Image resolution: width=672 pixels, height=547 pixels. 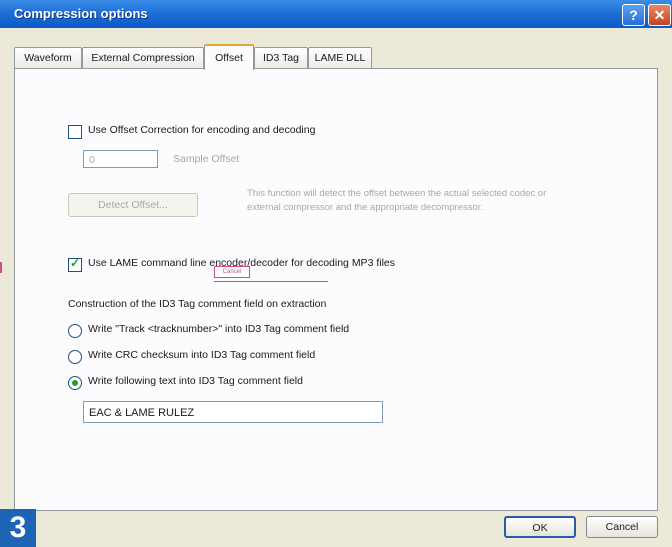 What do you see at coordinates (233, 412) in the screenshot?
I see `comment-text-input: EAC & LAME RULEZ` at bounding box center [233, 412].